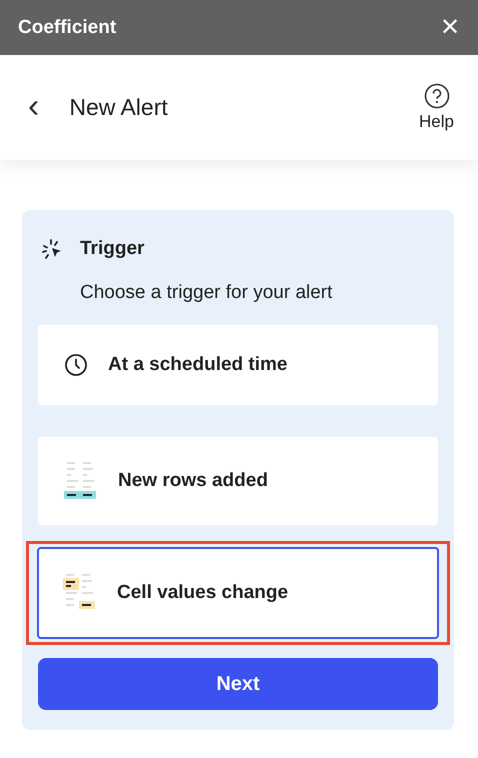 Image resolution: width=478 pixels, height=758 pixels. What do you see at coordinates (437, 96) in the screenshot?
I see `help-icon` at bounding box center [437, 96].